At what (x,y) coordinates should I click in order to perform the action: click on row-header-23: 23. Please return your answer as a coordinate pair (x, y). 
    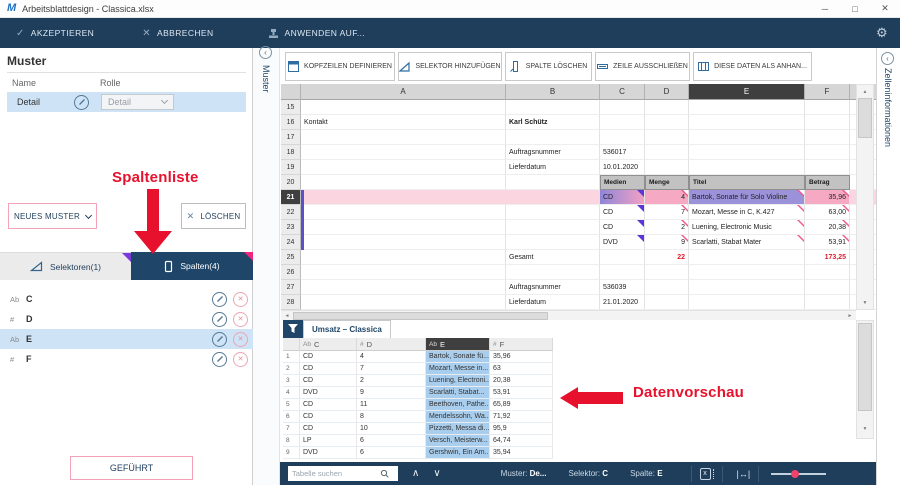
    Looking at the image, I should click on (291, 227).